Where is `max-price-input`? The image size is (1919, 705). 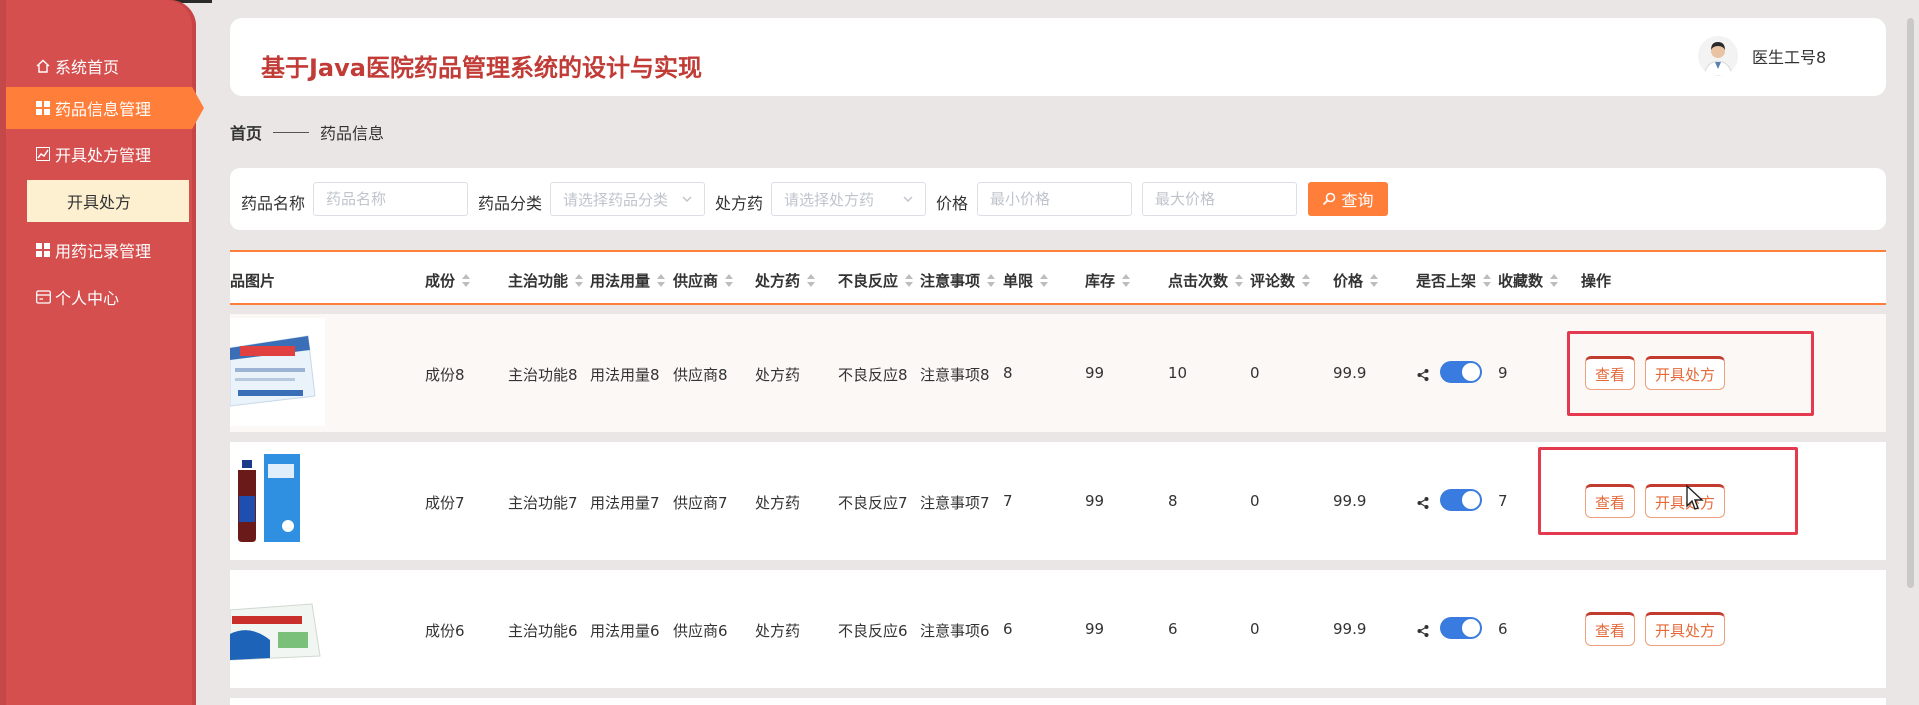
max-price-input is located at coordinates (1219, 199).